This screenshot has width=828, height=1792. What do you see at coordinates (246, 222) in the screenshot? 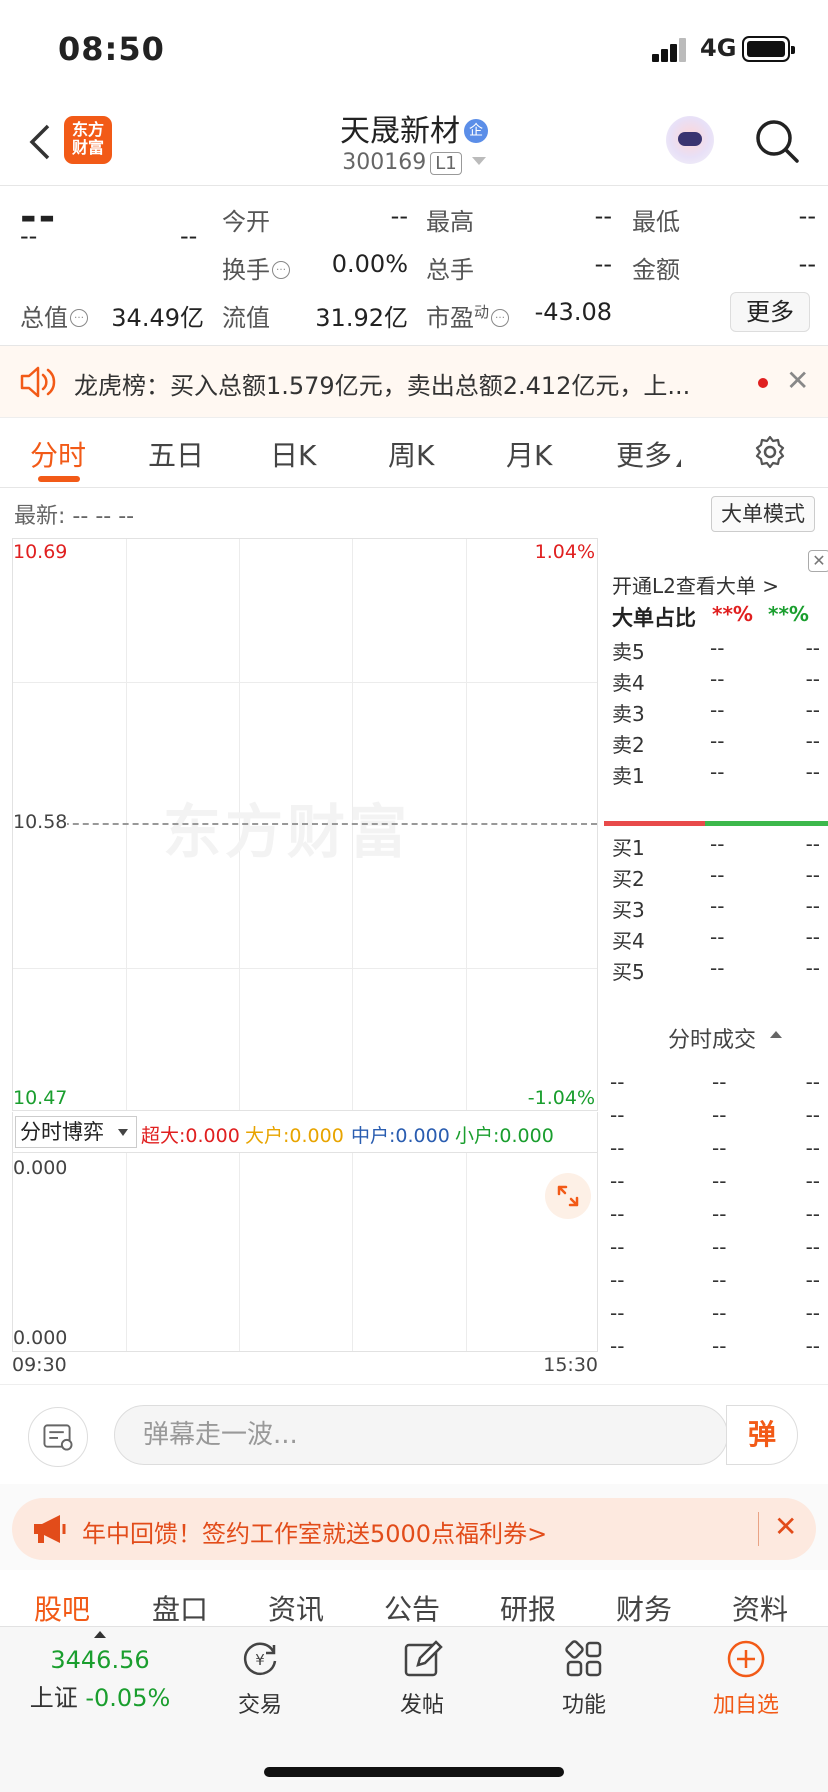
I see `open-label: 今开` at bounding box center [246, 222].